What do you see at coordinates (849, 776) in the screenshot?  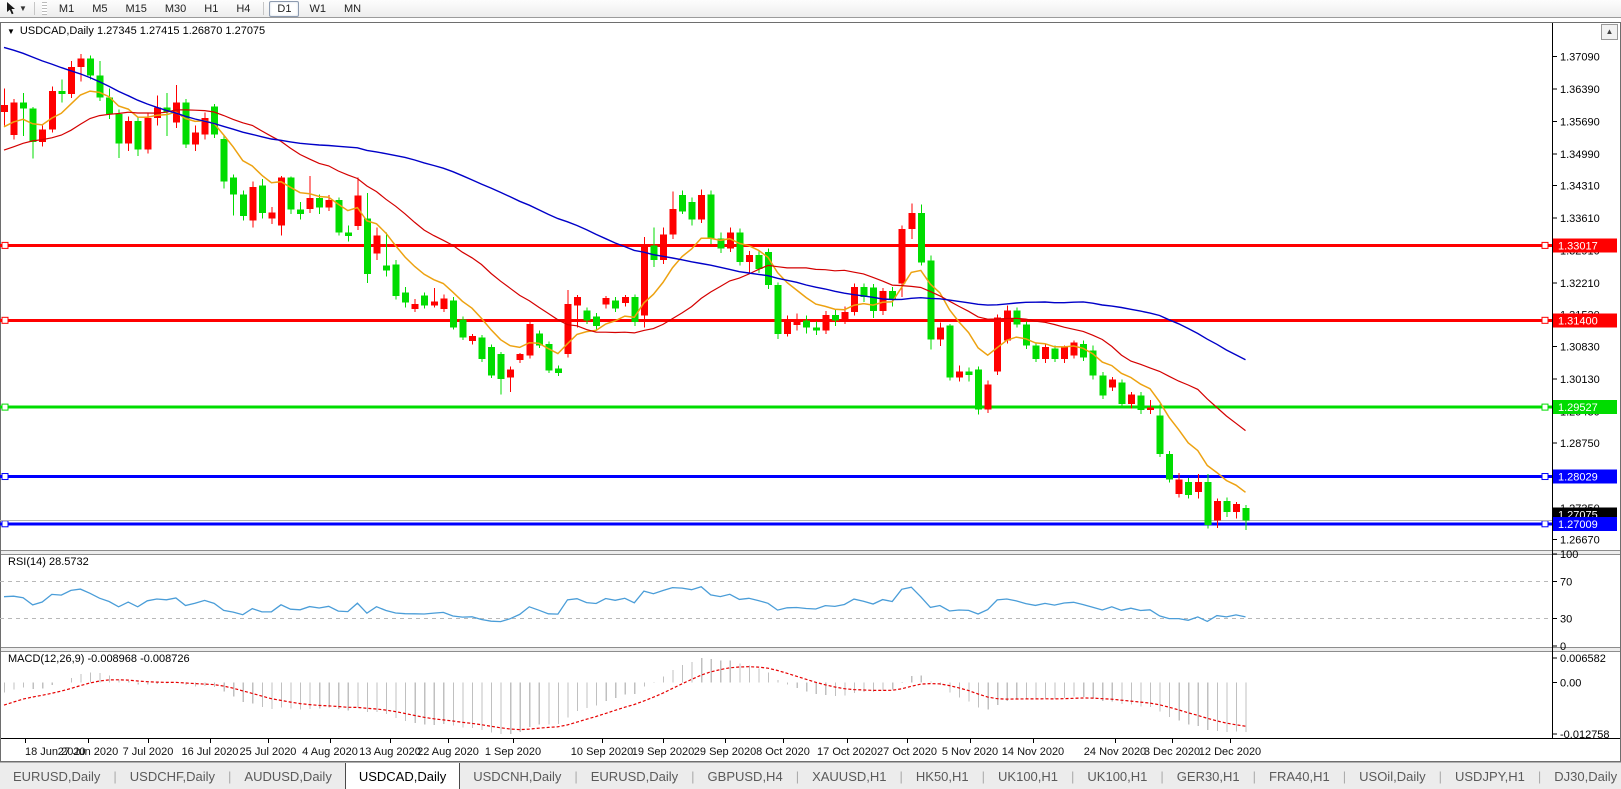 I see `chart-tab-xauusd-h1: XAUUSD,H1` at bounding box center [849, 776].